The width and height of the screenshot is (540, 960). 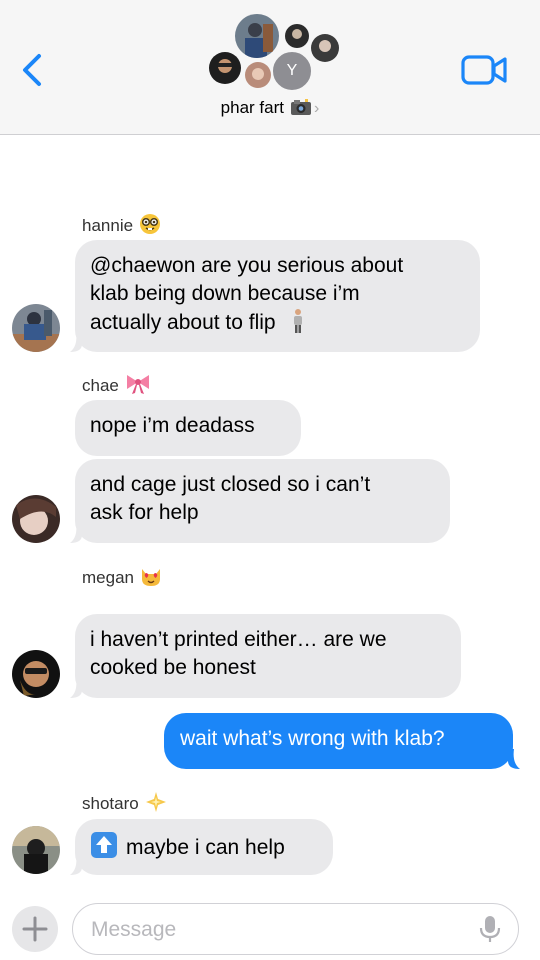 I want to click on back-button, so click(x=33, y=70).